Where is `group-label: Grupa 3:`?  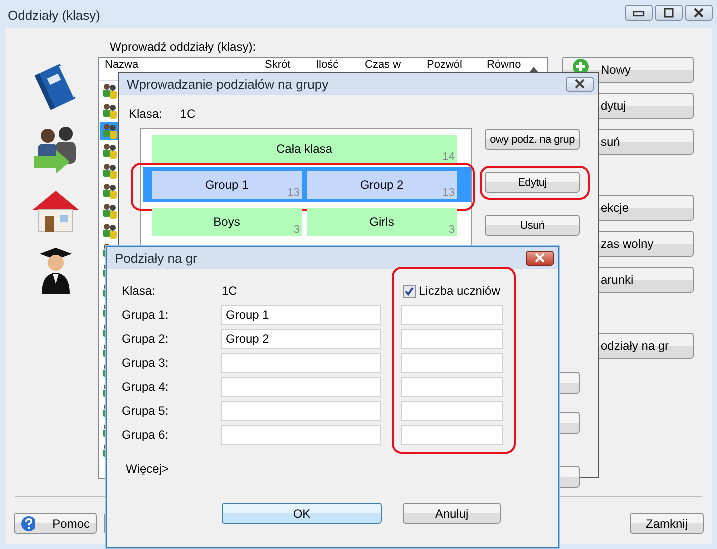 group-label: Grupa 3: is located at coordinates (146, 363).